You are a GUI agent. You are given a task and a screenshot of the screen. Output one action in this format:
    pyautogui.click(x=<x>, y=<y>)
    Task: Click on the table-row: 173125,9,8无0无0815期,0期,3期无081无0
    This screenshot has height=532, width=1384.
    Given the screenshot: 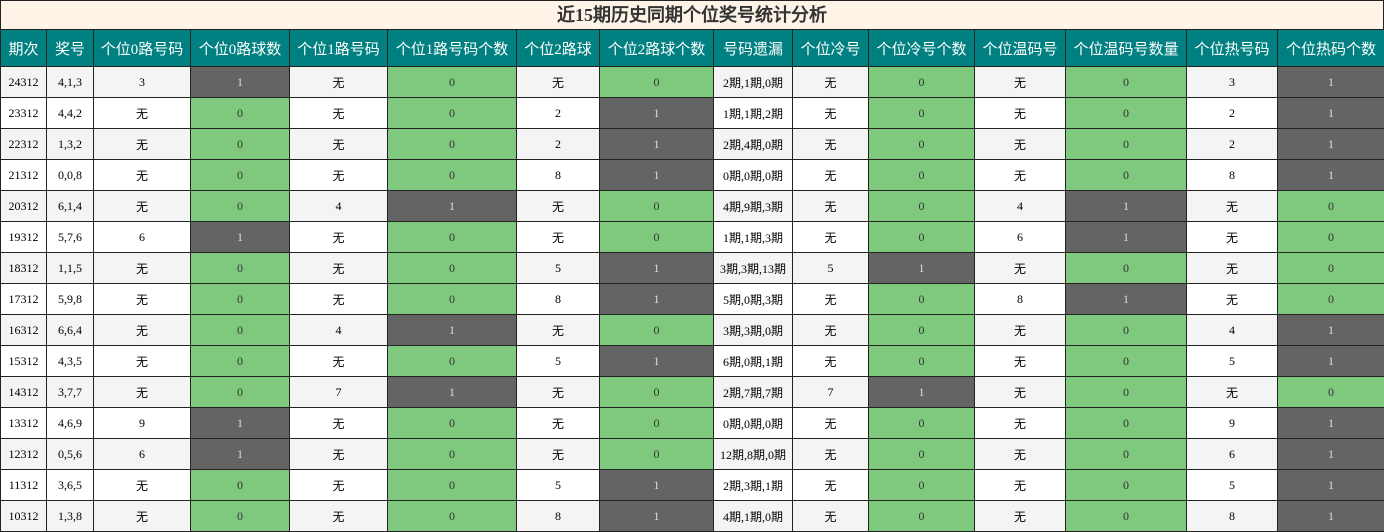 What is the action you would take?
    pyautogui.click(x=692, y=299)
    